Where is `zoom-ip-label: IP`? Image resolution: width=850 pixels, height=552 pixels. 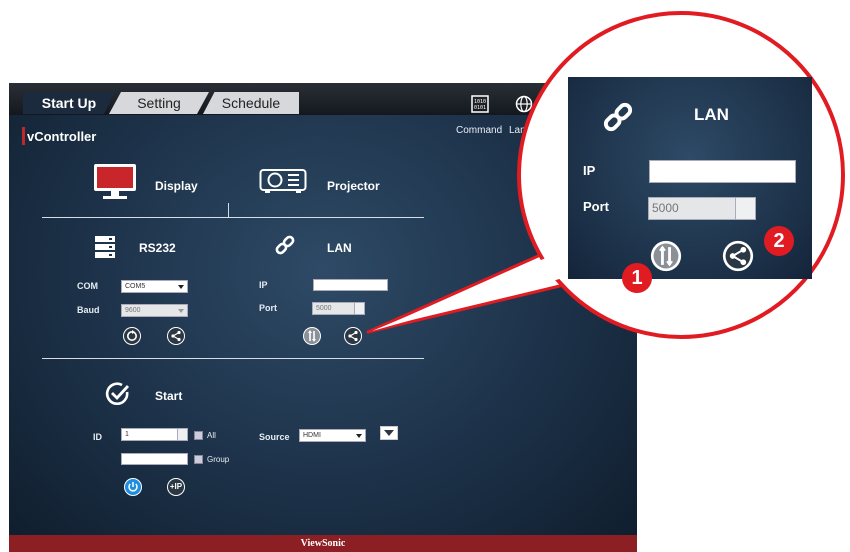
zoom-ip-label: IP is located at coordinates (589, 170).